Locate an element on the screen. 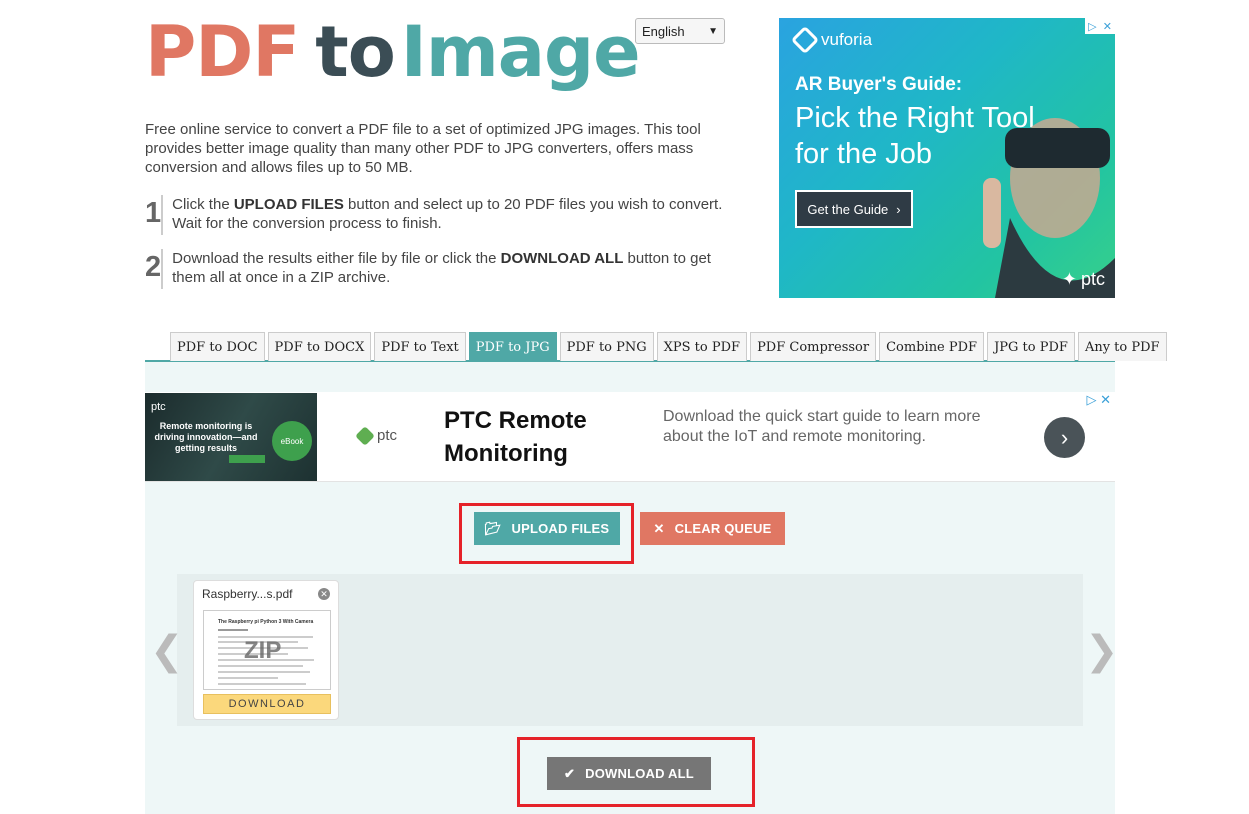  highlight-box-download is located at coordinates (636, 772).